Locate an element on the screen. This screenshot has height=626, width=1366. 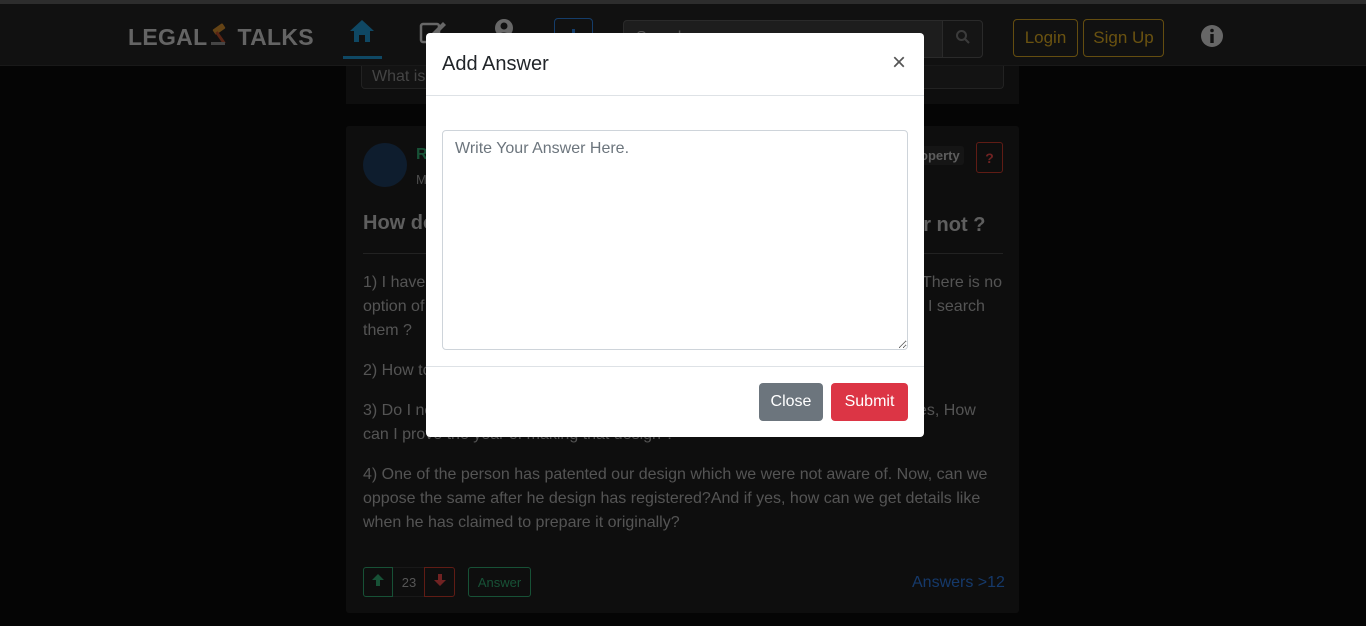
modal-footer: Close Submit is located at coordinates (675, 401).